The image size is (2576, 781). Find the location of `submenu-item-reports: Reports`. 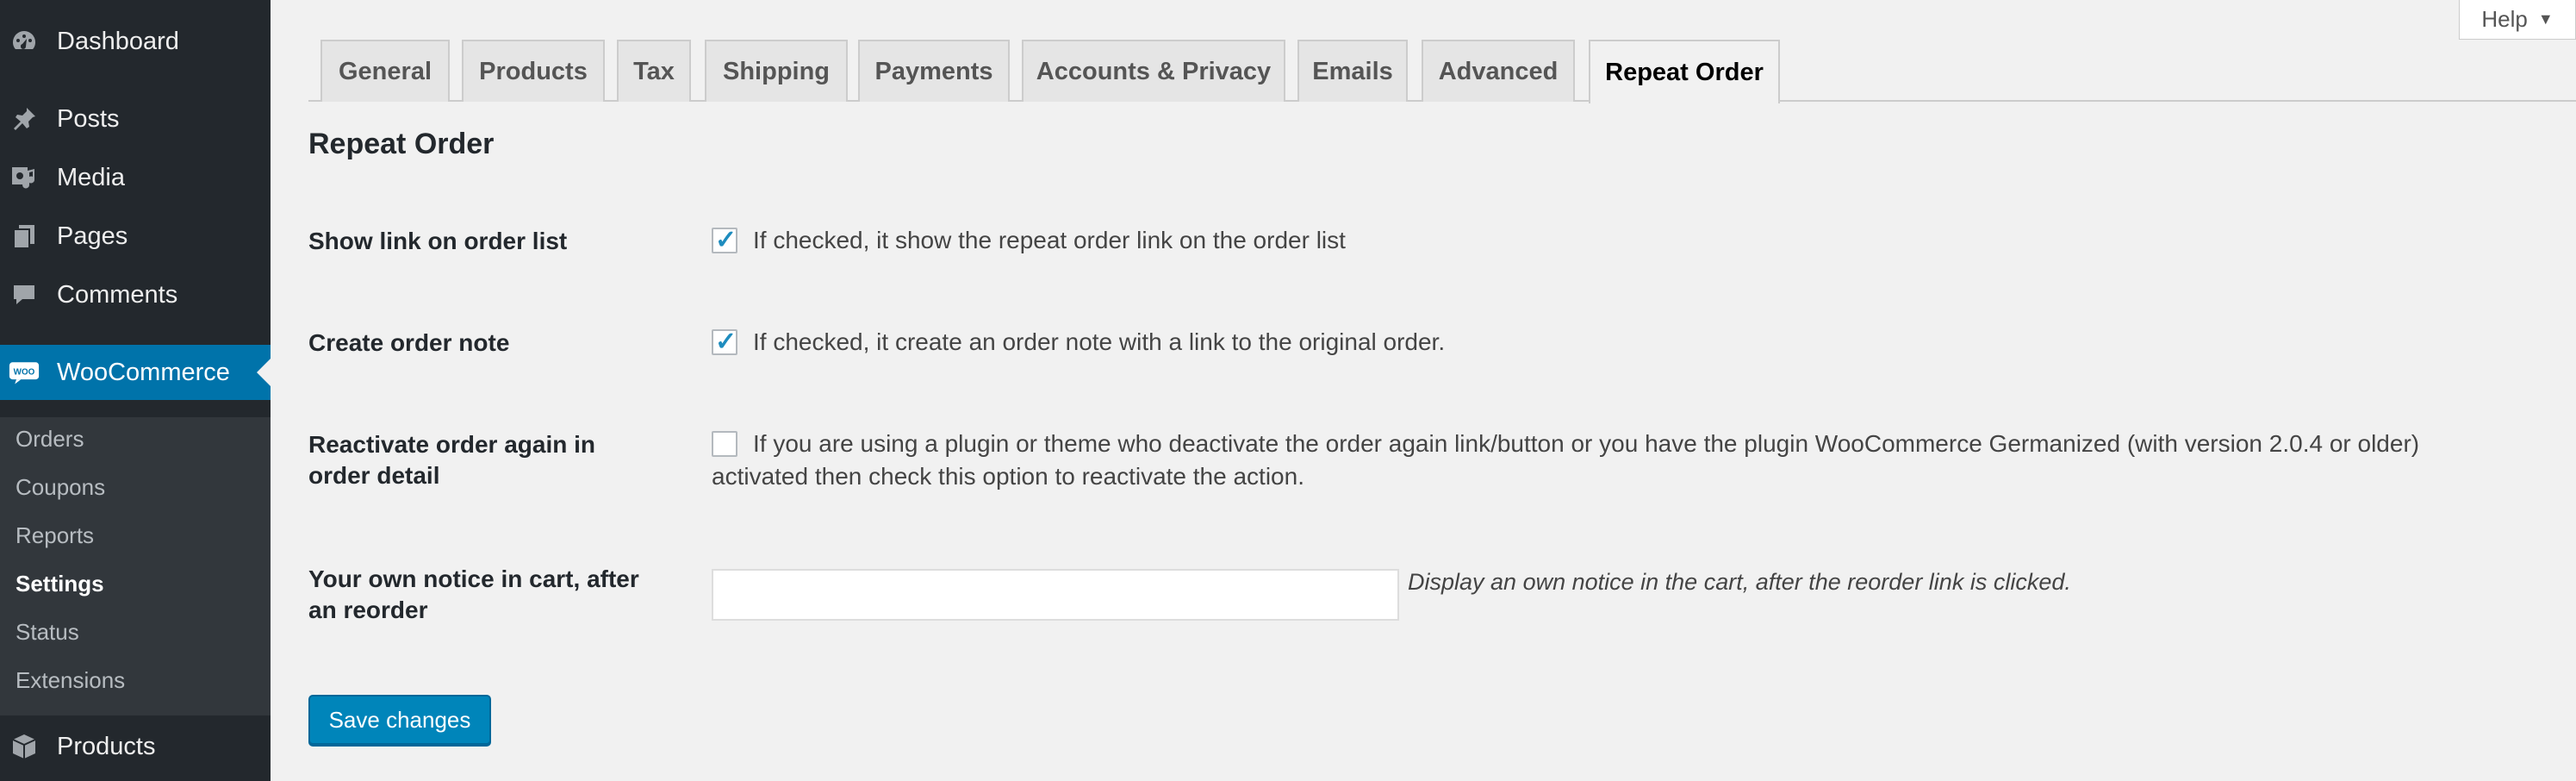

submenu-item-reports: Reports is located at coordinates (55, 535).